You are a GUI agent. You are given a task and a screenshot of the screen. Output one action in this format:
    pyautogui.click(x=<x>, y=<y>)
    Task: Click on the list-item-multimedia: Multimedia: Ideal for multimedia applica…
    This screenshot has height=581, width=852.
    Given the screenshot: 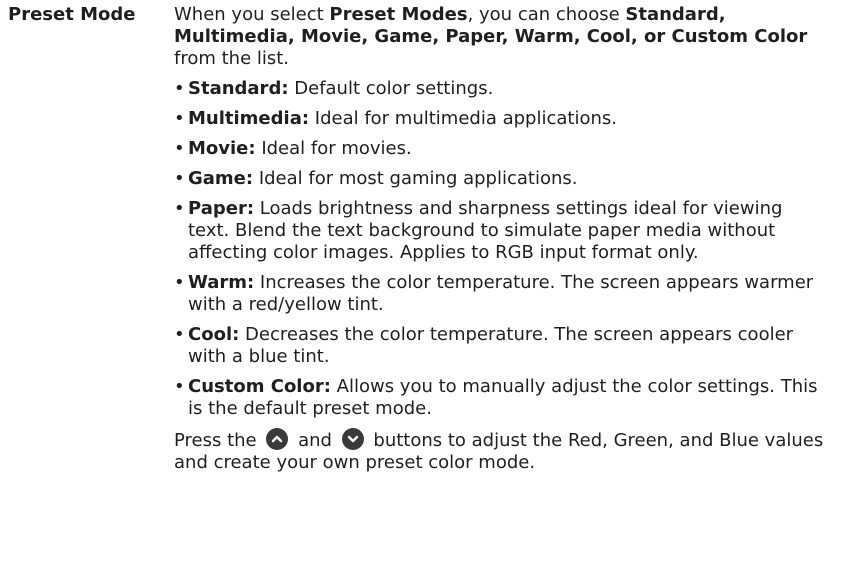 What is the action you would take?
    pyautogui.click(x=499, y=119)
    